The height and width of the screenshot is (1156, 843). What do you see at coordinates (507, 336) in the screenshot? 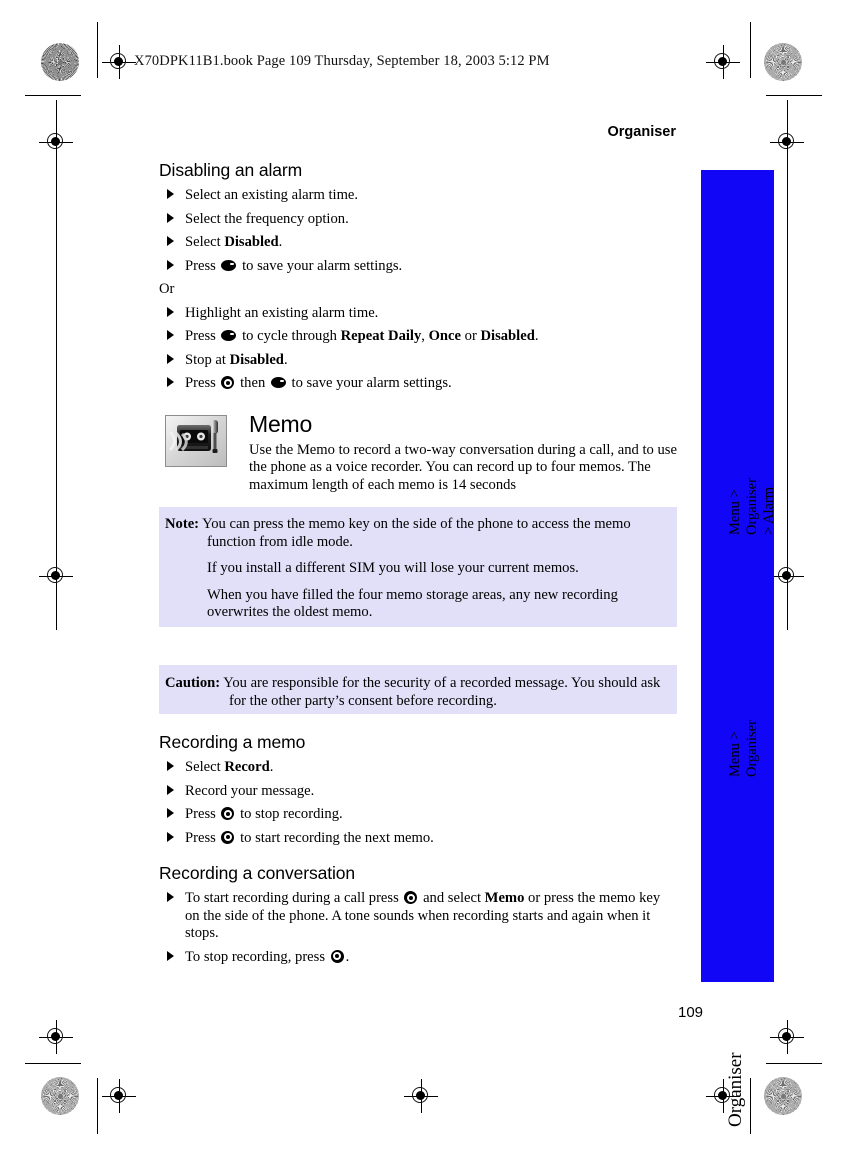
I see `step-bold-term: Disabled` at bounding box center [507, 336].